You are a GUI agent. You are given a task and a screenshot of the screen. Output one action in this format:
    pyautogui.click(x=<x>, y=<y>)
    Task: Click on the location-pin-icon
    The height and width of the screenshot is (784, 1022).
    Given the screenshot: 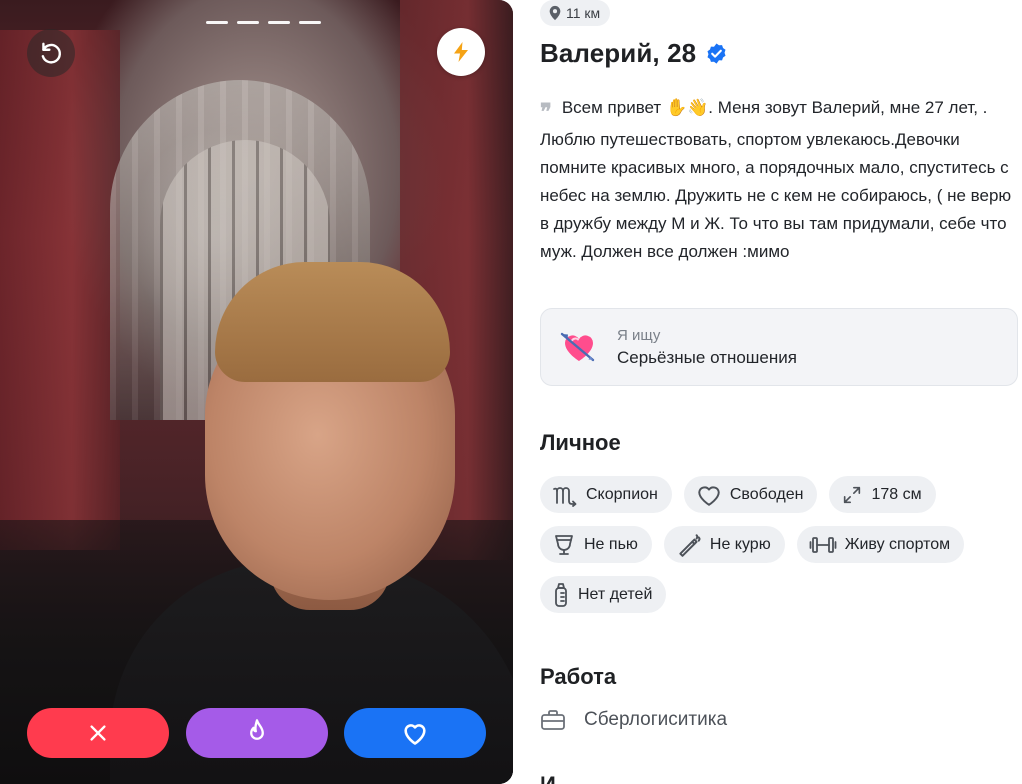 What is the action you would take?
    pyautogui.click(x=555, y=13)
    